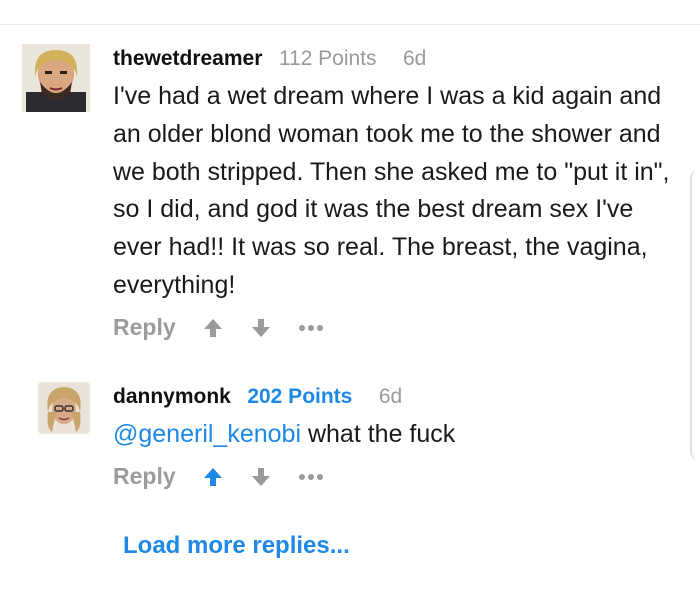  I want to click on comment-text: @generil_kenobi what the fuck, so click(400, 435).